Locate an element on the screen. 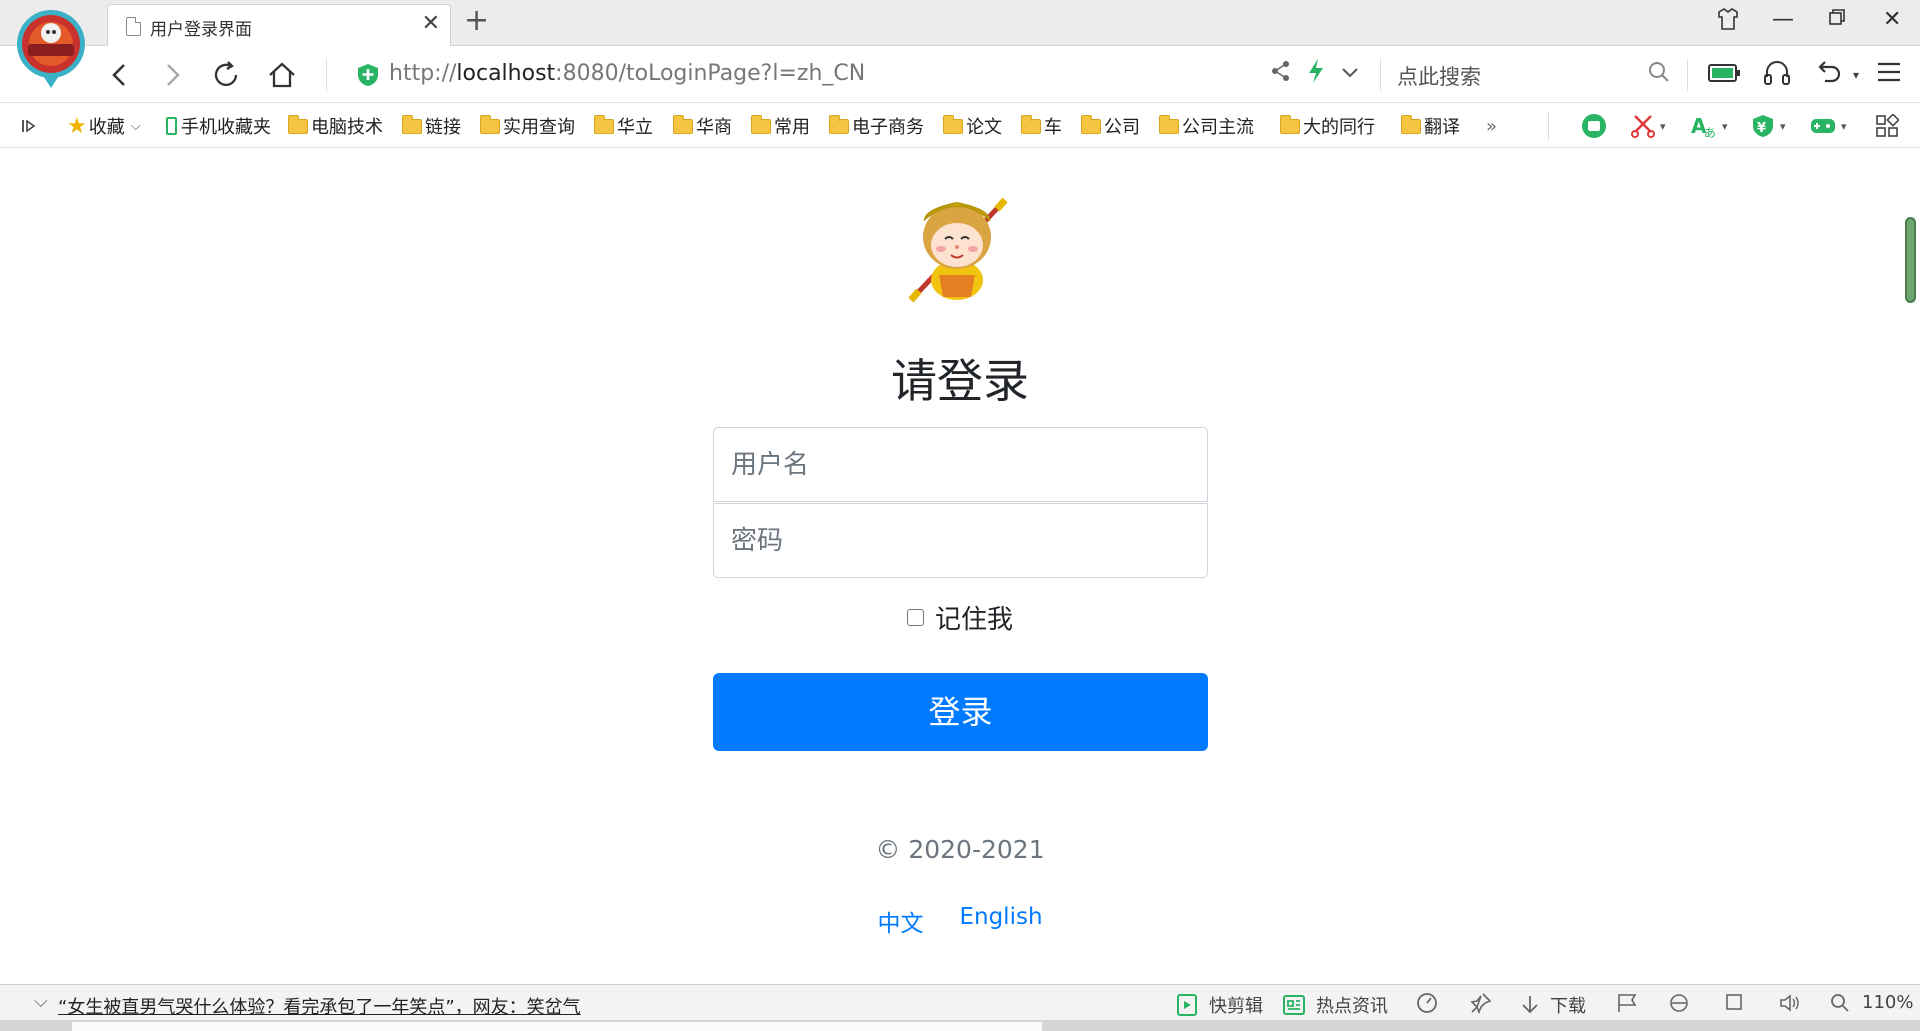 This screenshot has height=1031, width=1920. share-icon is located at coordinates (1281, 75).